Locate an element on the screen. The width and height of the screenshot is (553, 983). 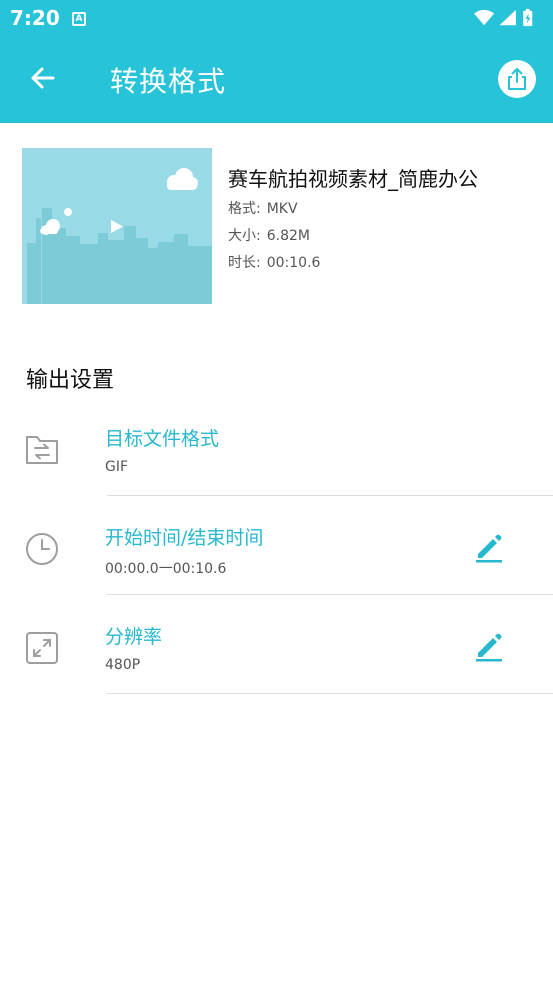
setting-time-range: 开始时间/结束时间 00:00.0一00:10.6 is located at coordinates (276, 546).